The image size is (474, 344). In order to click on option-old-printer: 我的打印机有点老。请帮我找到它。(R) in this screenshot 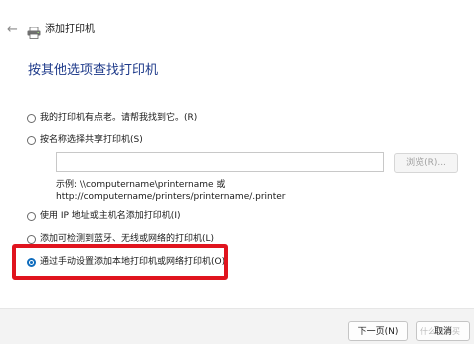, I will do `click(112, 118)`.